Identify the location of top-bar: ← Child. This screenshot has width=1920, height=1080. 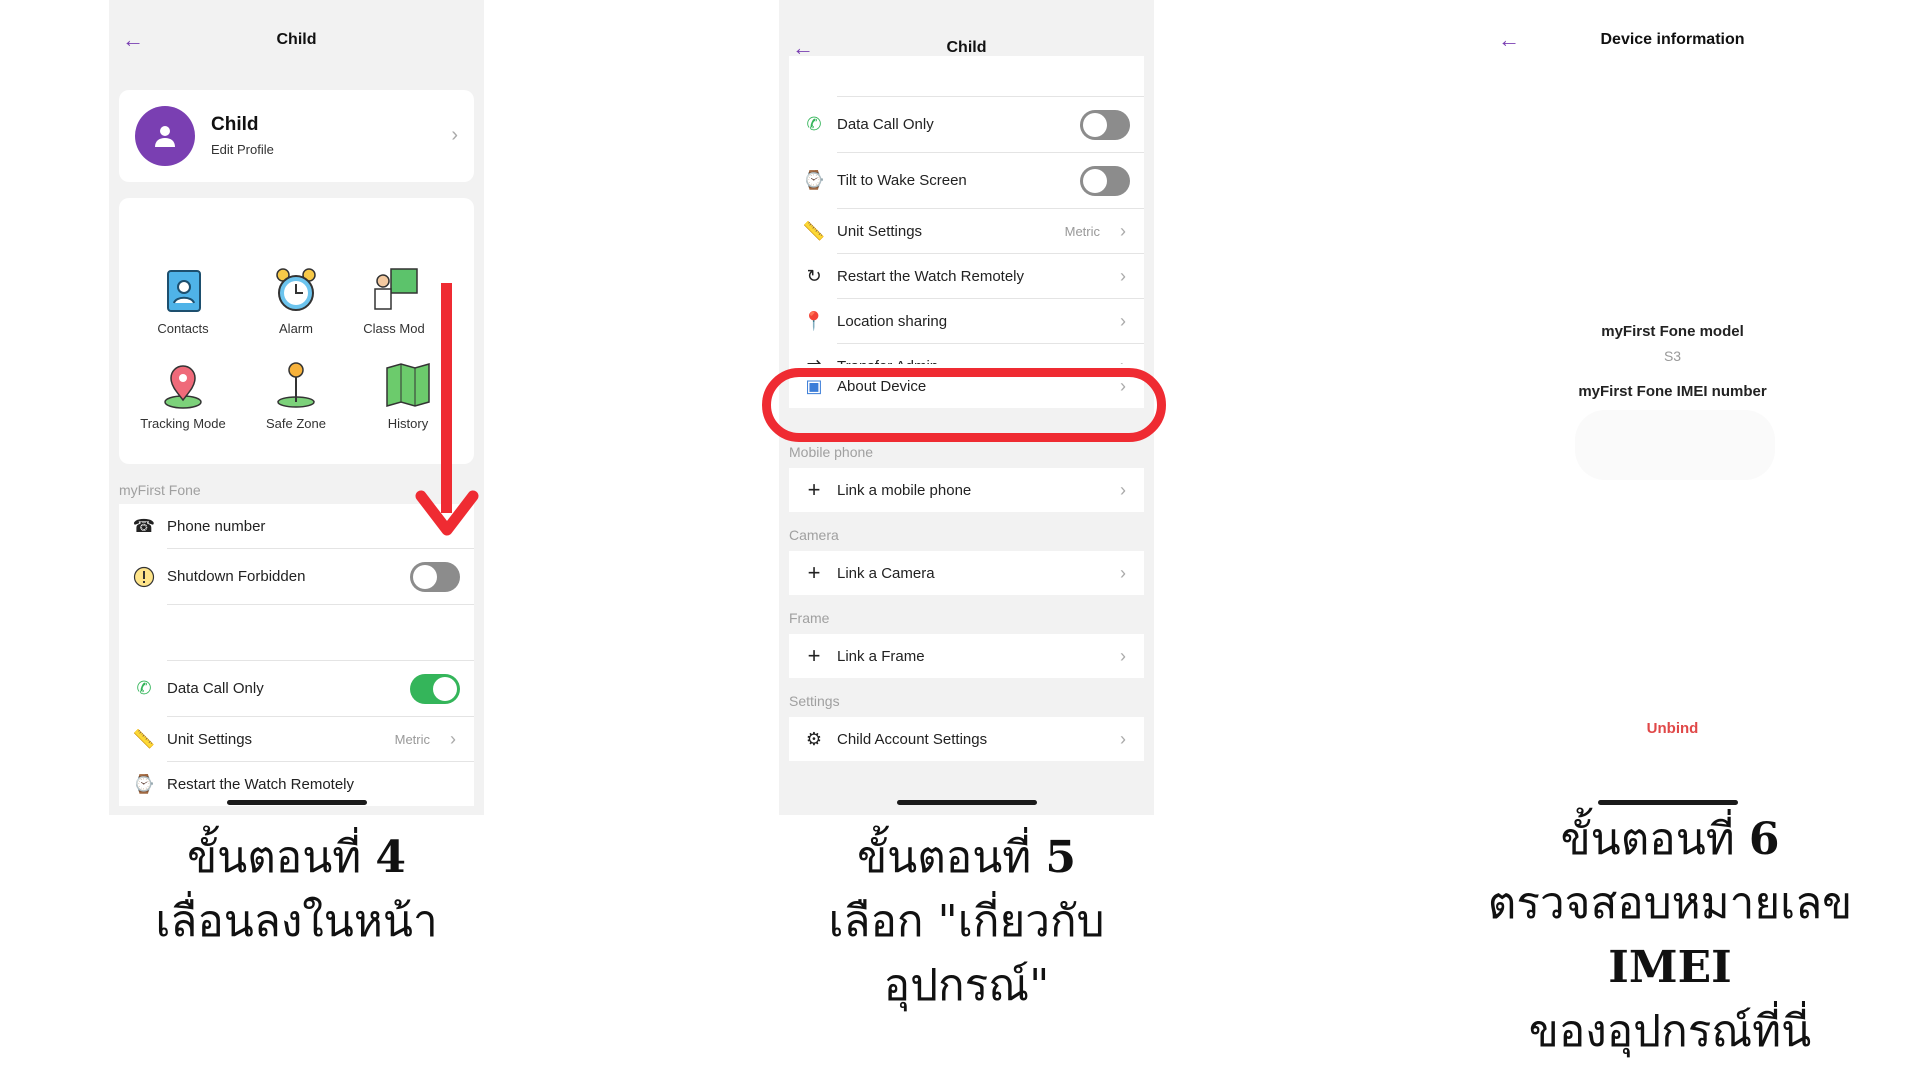
(296, 40).